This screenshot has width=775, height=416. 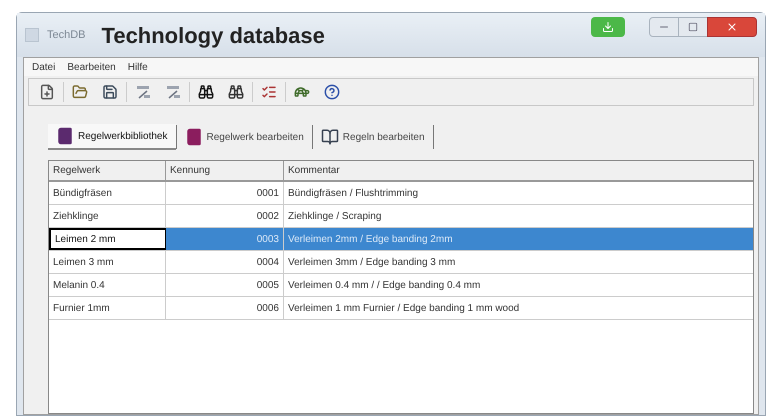 What do you see at coordinates (329, 137) in the screenshot?
I see `open-book-icon` at bounding box center [329, 137].